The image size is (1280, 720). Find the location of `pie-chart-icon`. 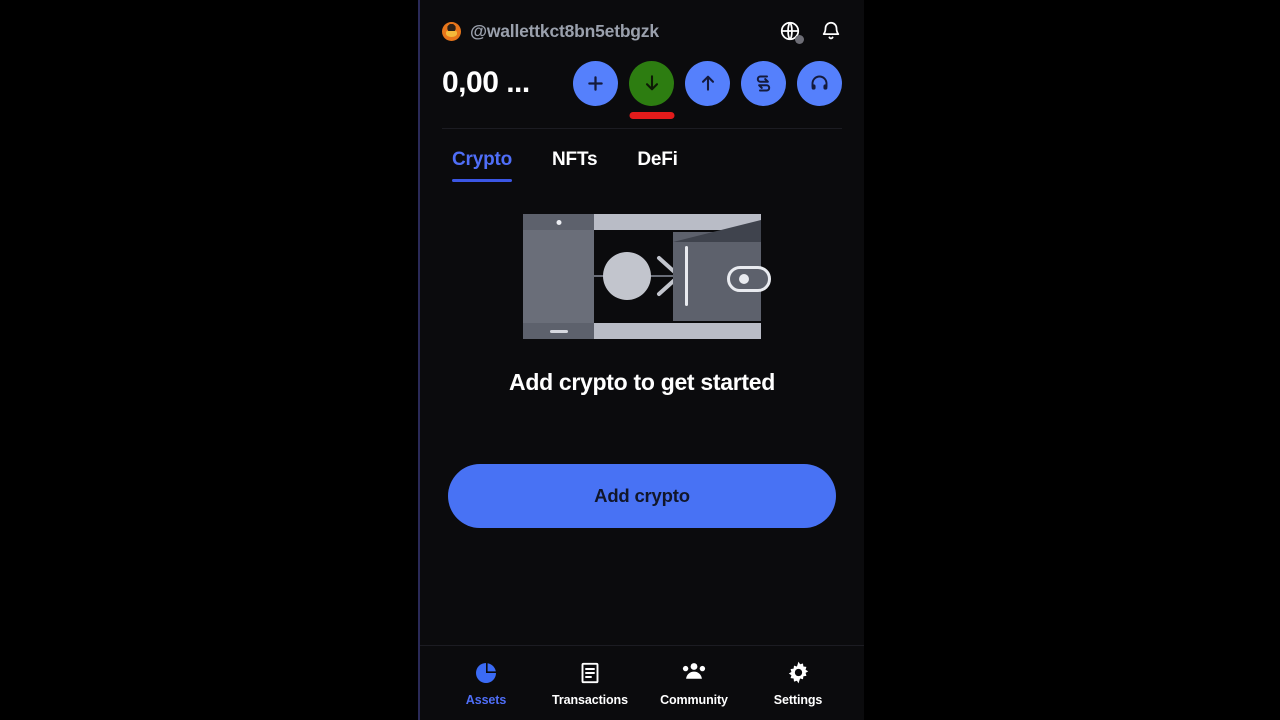

pie-chart-icon is located at coordinates (486, 673).